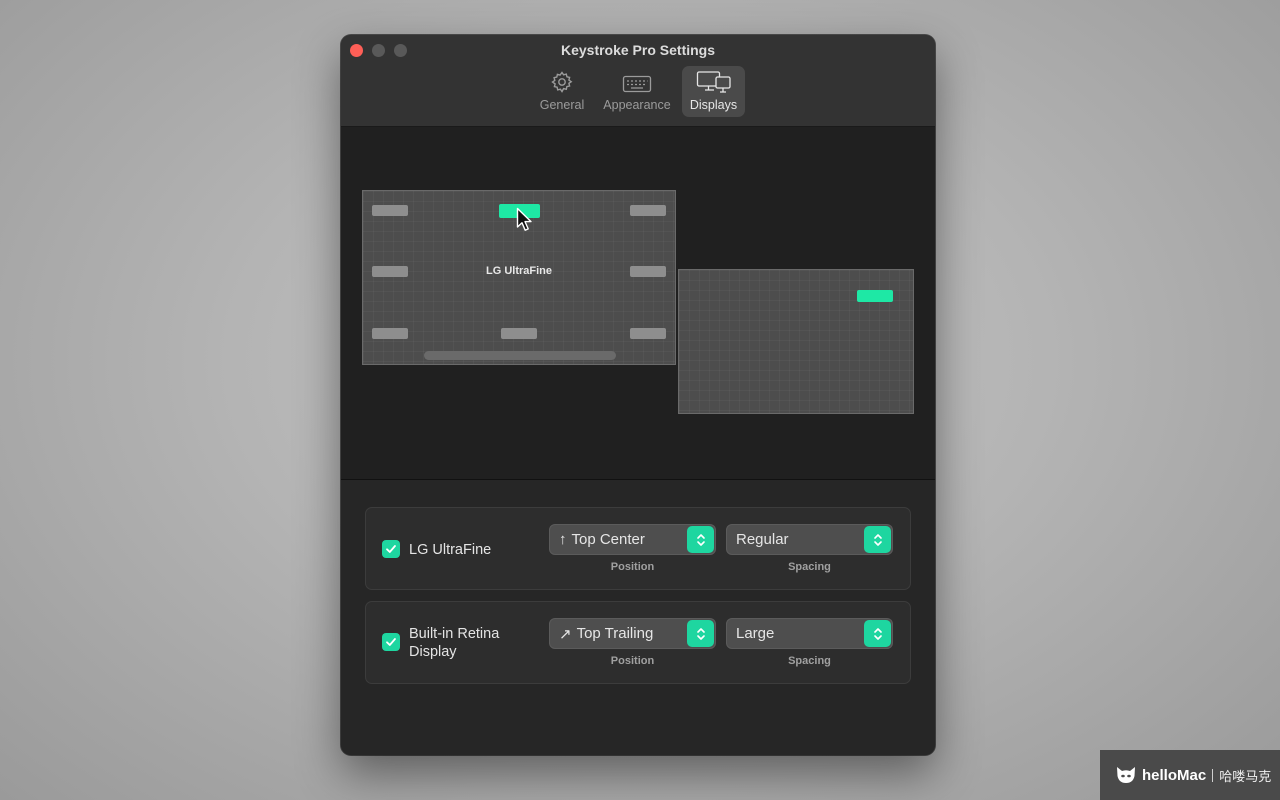 Image resolution: width=1280 pixels, height=800 pixels. I want to click on slot-top-left, so click(390, 210).